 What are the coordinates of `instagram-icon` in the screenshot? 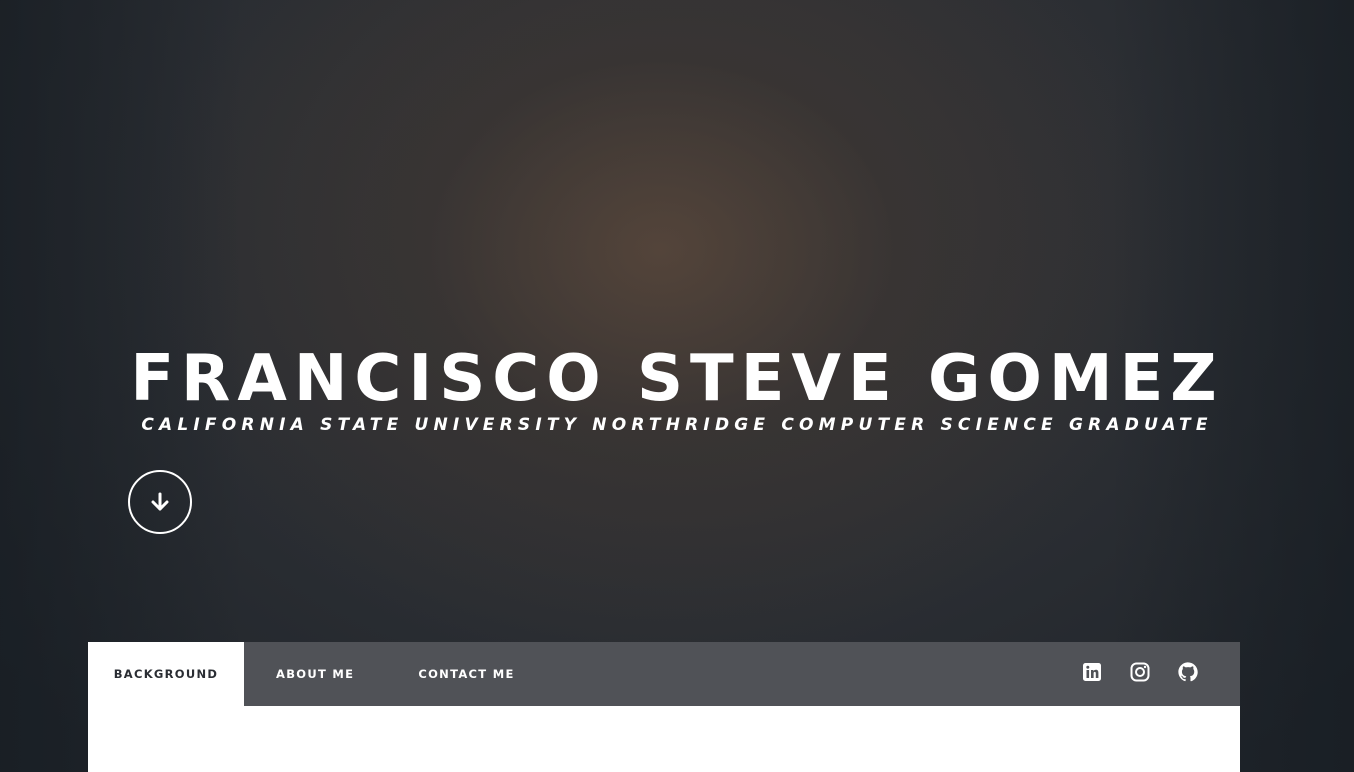 It's located at (1140, 674).